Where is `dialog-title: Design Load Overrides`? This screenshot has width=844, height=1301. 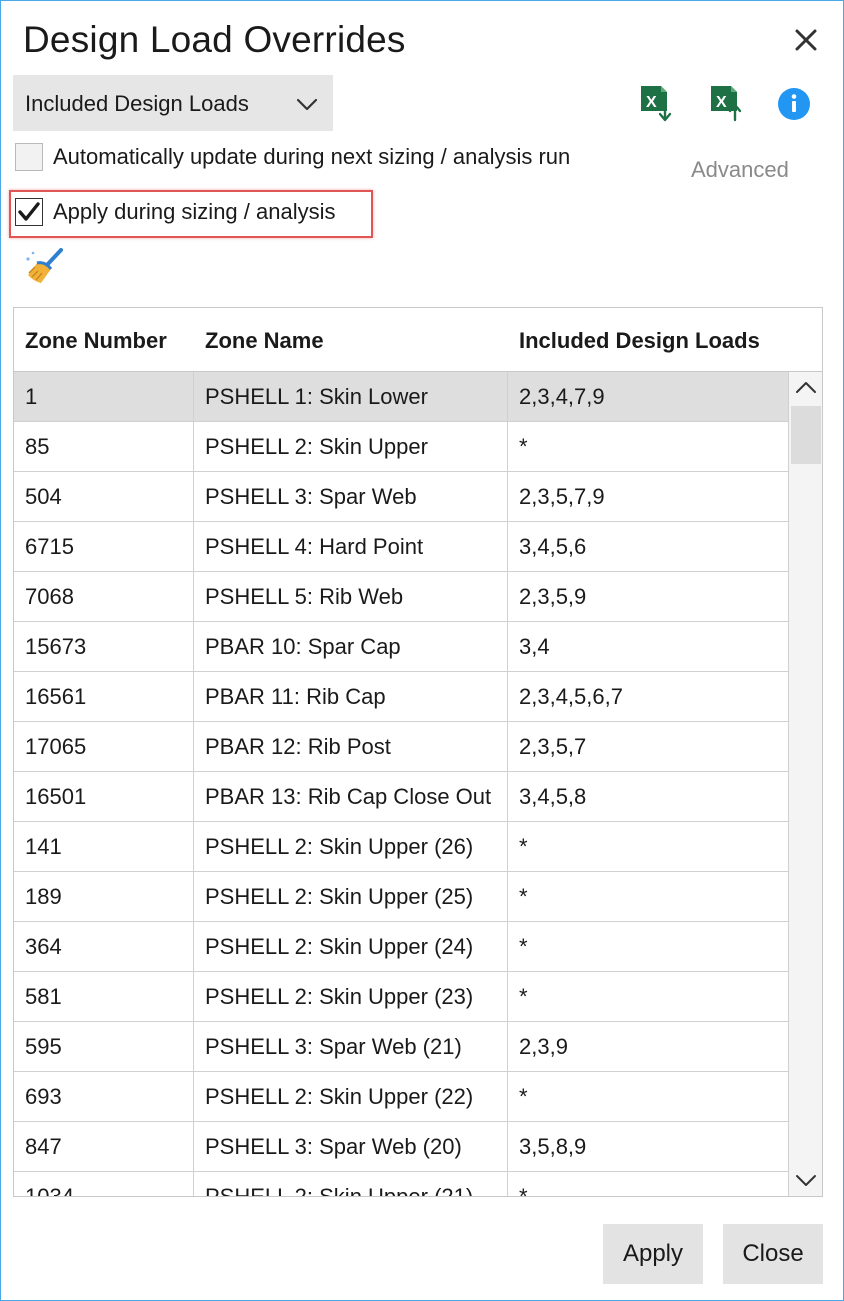
dialog-title: Design Load Overrides is located at coordinates (214, 39).